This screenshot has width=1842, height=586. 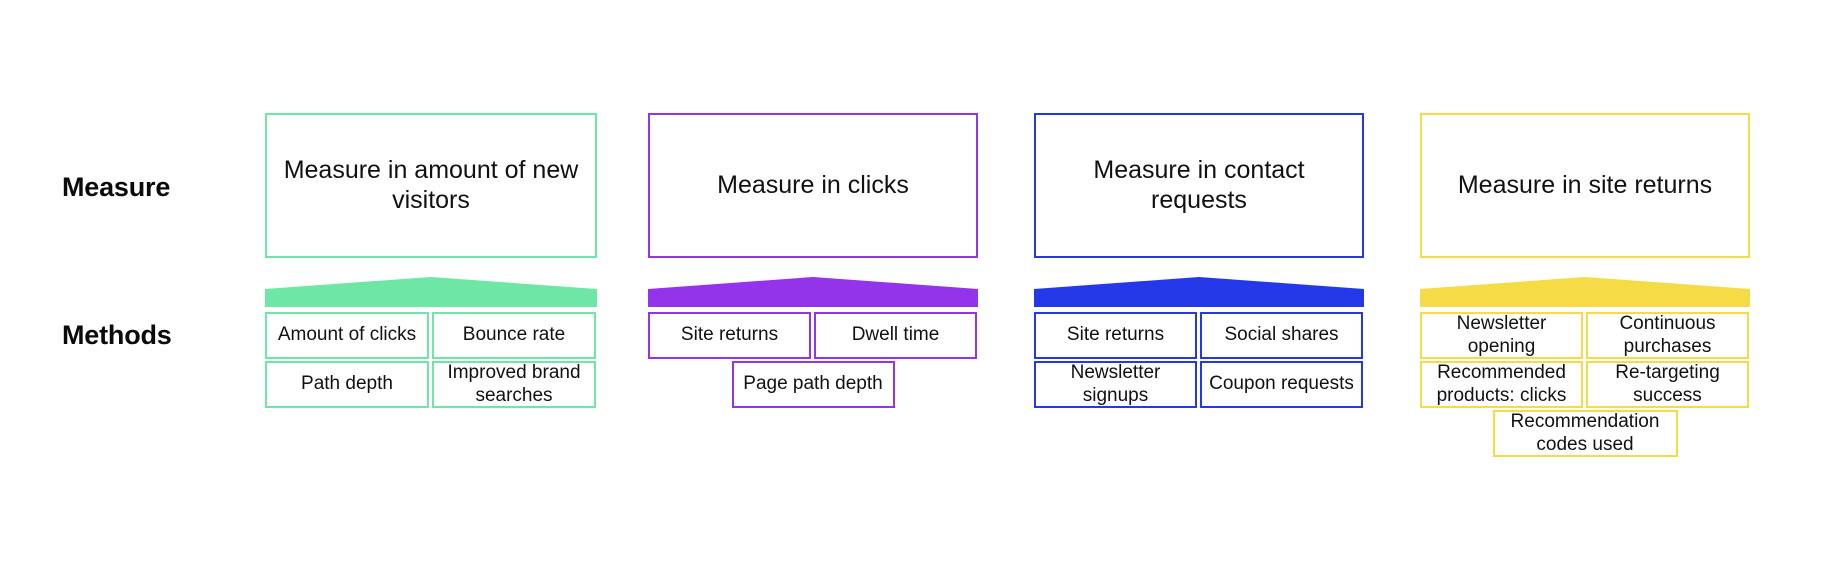 I want to click on measure-box-label: Measure in amount of new visitors, so click(x=431, y=185).